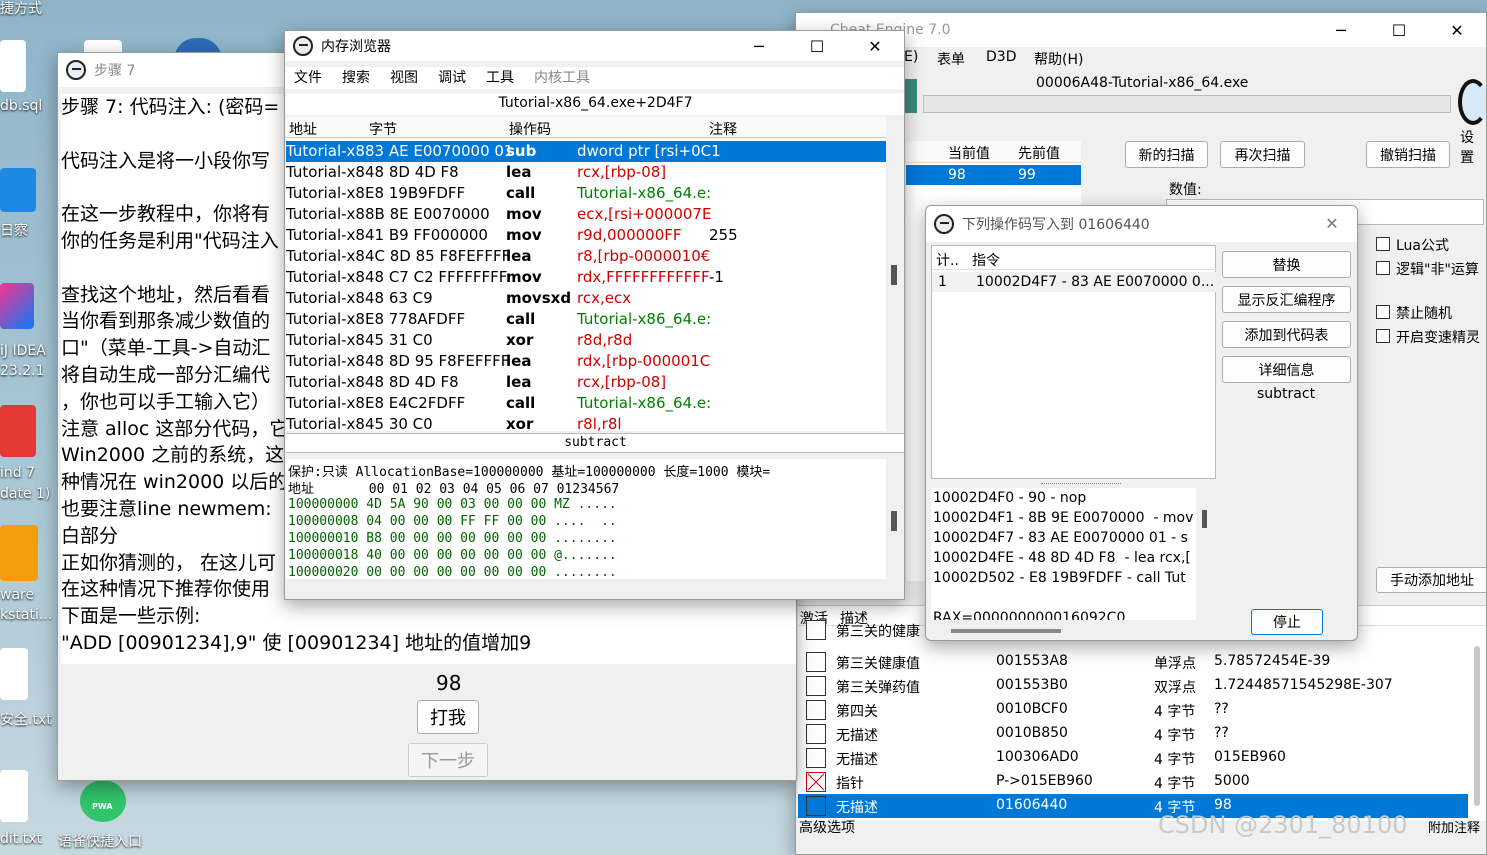  Describe the element at coordinates (947, 260) in the screenshot. I see `col-count: 计..` at that location.